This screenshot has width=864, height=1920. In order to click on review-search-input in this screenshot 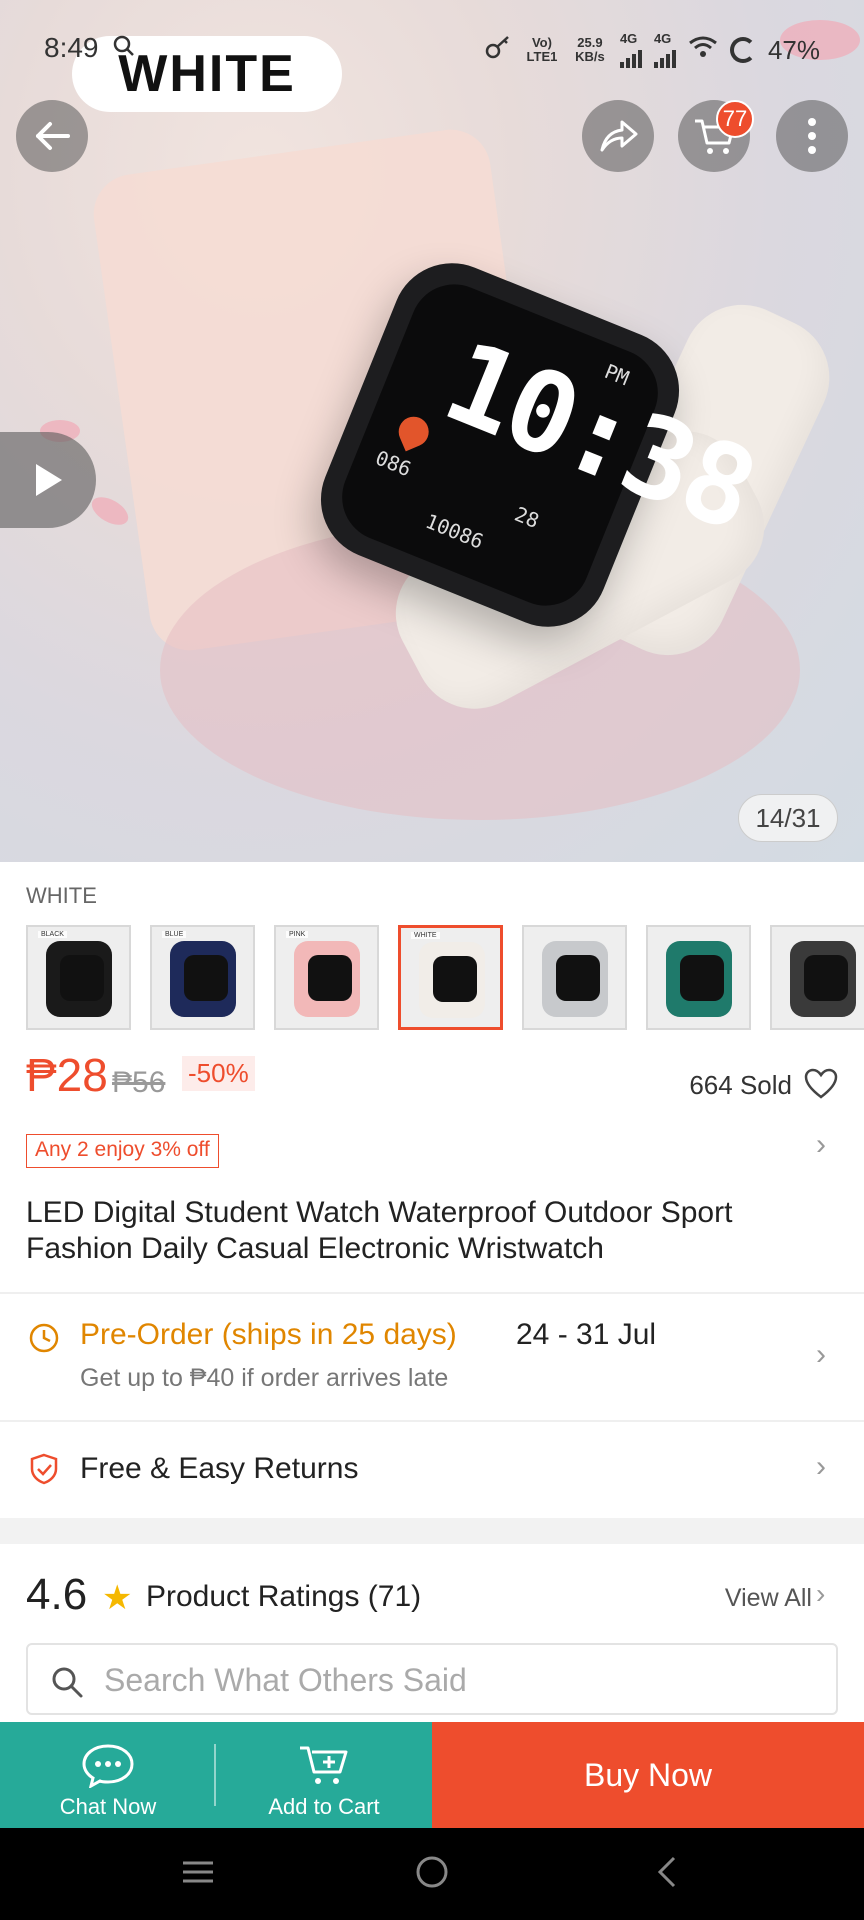, I will do `click(454, 1680)`.